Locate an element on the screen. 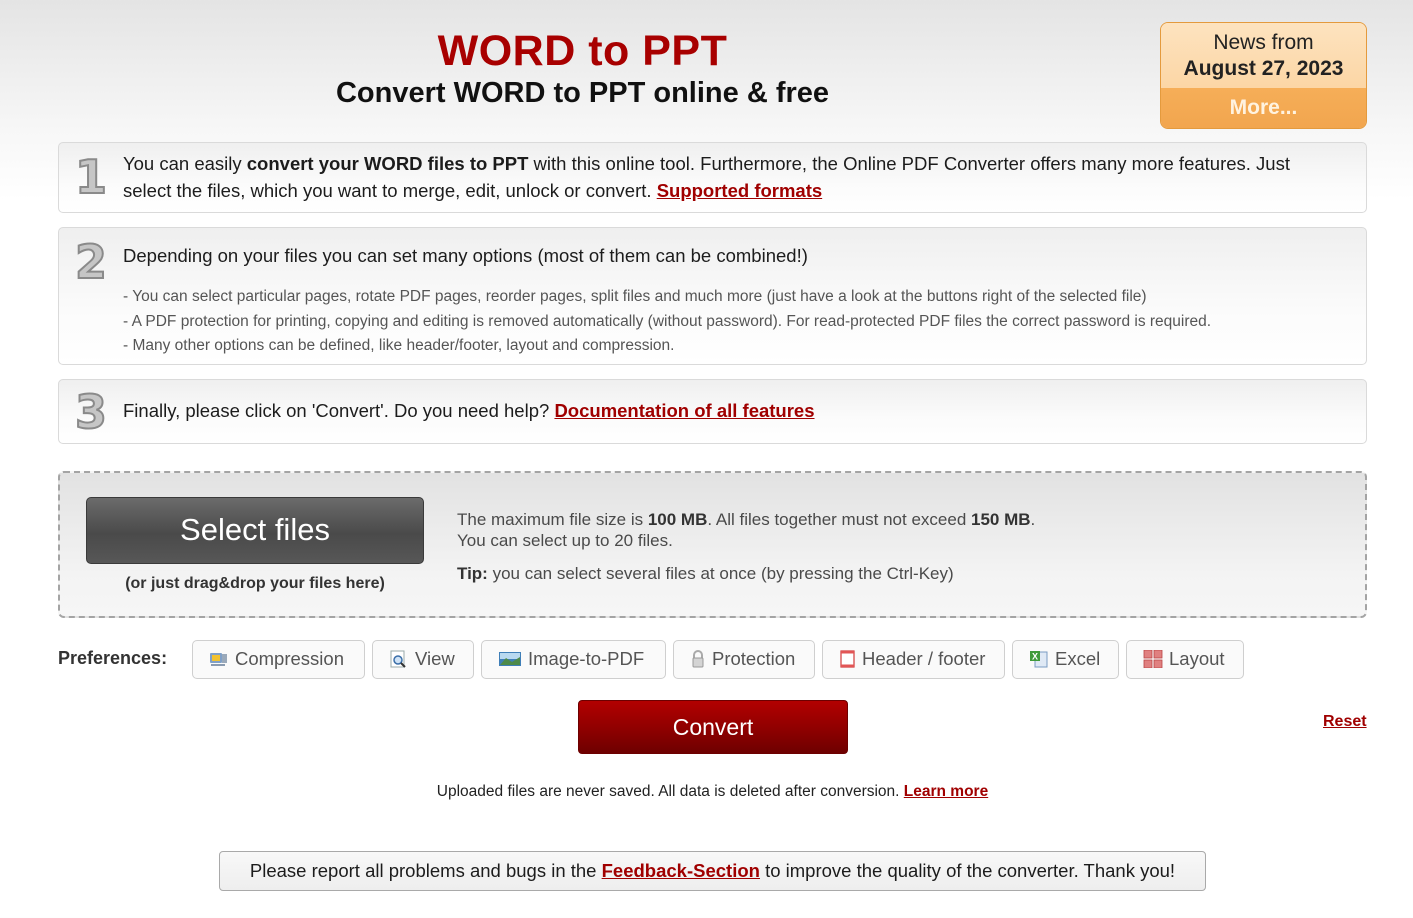  pref-view-button: View is located at coordinates (423, 659).